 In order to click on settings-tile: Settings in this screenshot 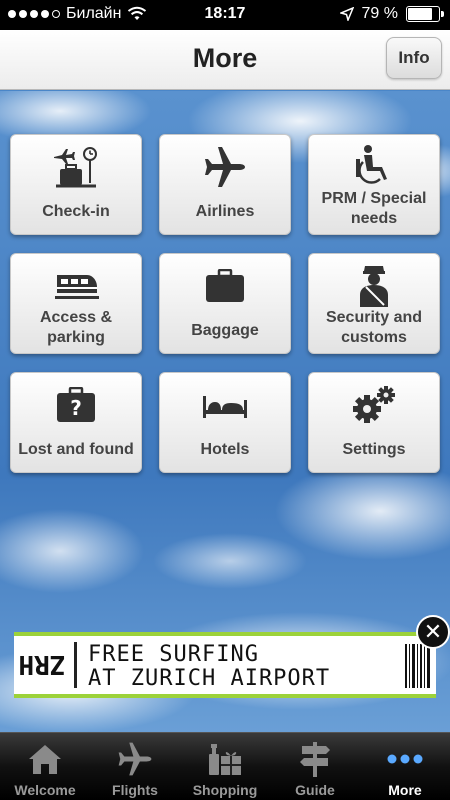, I will do `click(374, 422)`.